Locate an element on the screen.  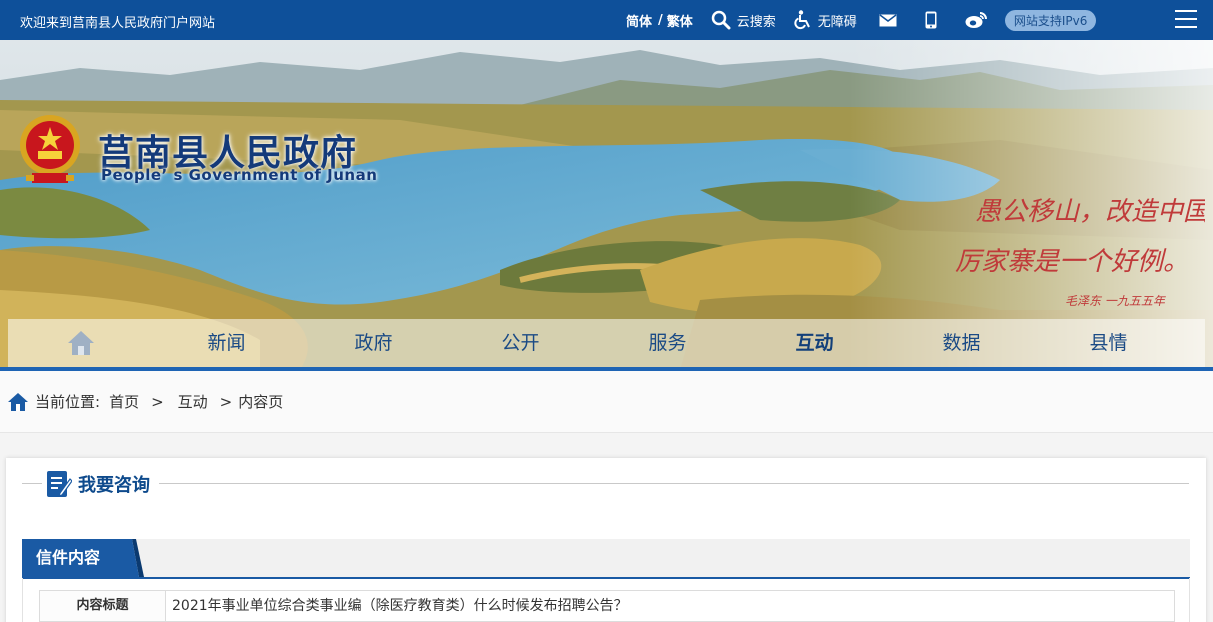
calligraphy-line-1: 愚公移山，改造中国 is located at coordinates (1090, 212).